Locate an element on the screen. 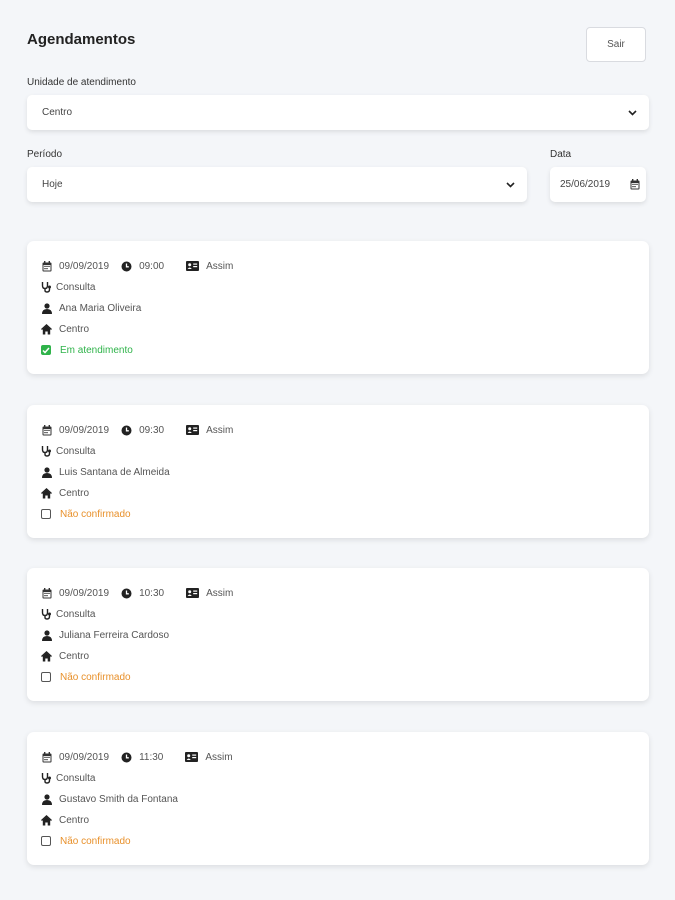 This screenshot has height=900, width=675. date-label: Data is located at coordinates (561, 154).